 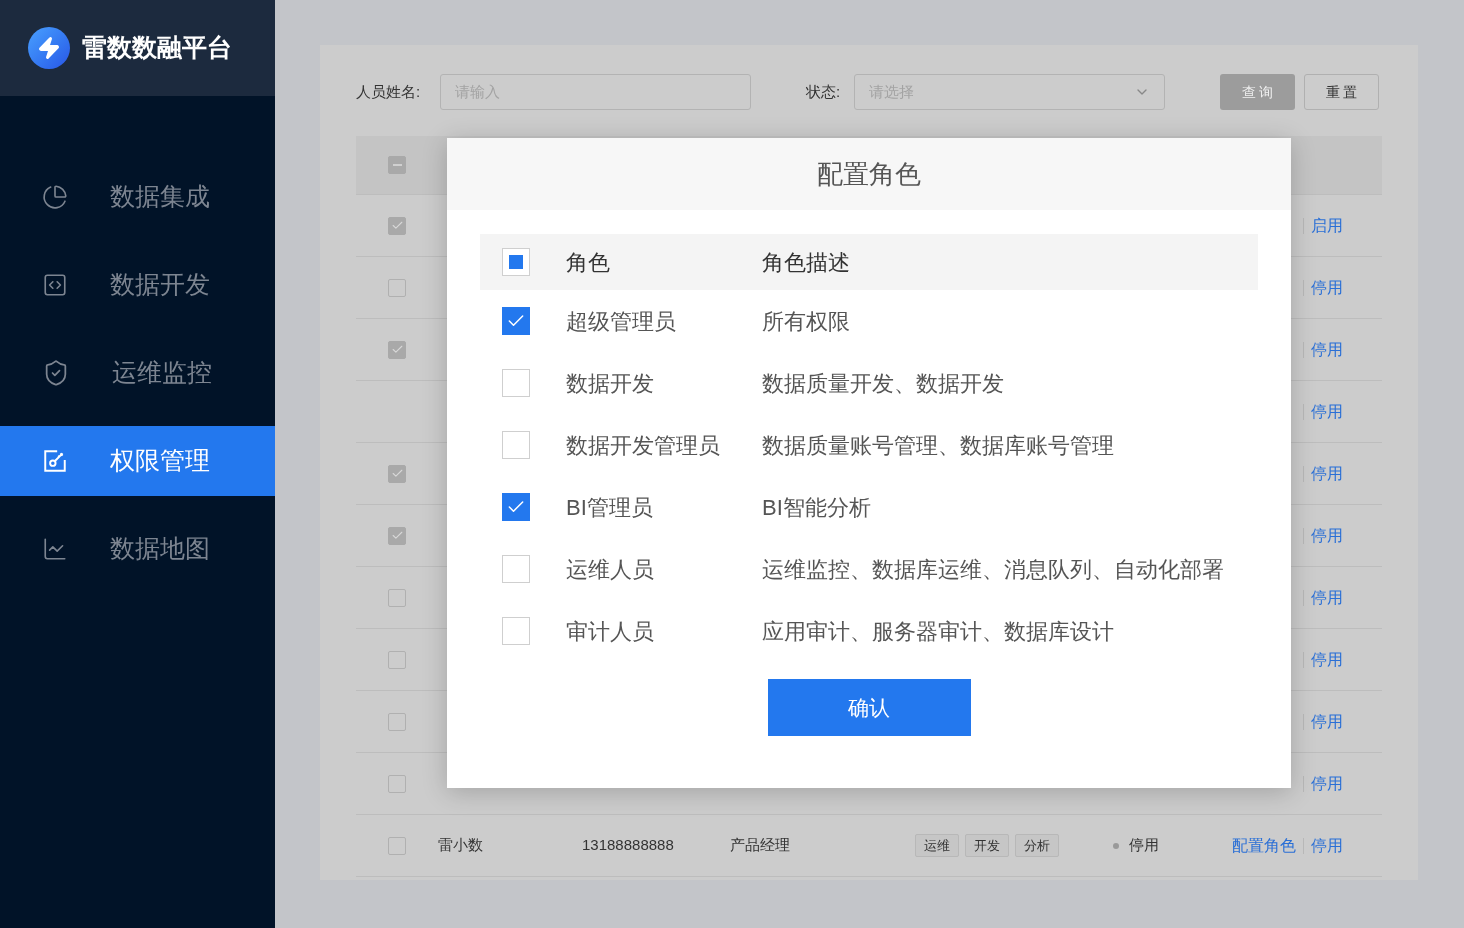 I want to click on role-name: BI管理员, so click(x=610, y=507).